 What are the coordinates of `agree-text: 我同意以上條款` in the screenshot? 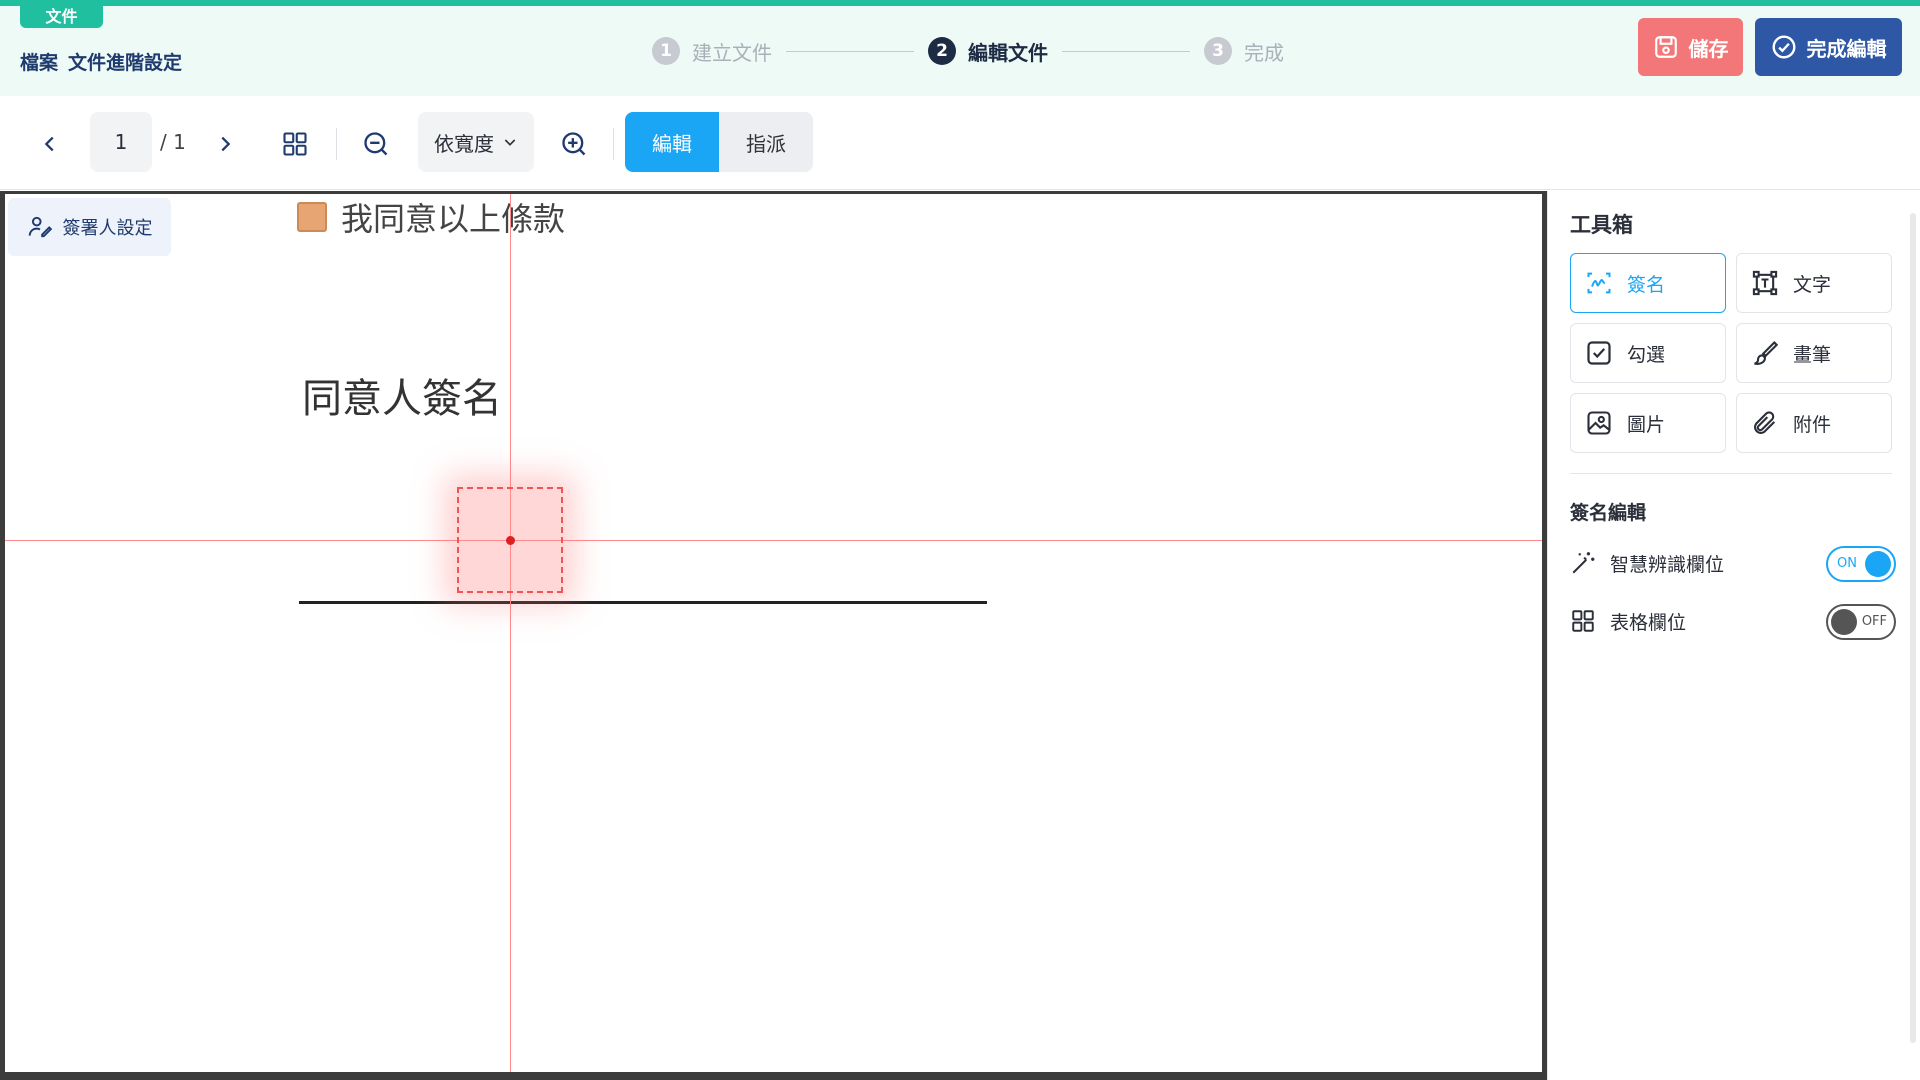 It's located at (453, 219).